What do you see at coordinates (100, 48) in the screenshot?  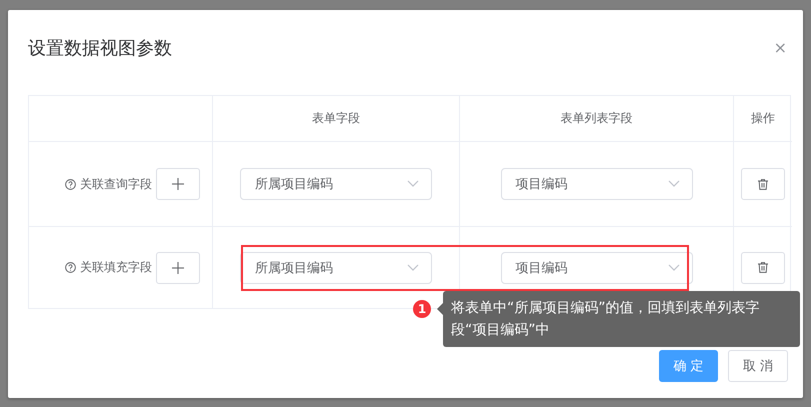 I see `dialog-title: 设置数据视图参数` at bounding box center [100, 48].